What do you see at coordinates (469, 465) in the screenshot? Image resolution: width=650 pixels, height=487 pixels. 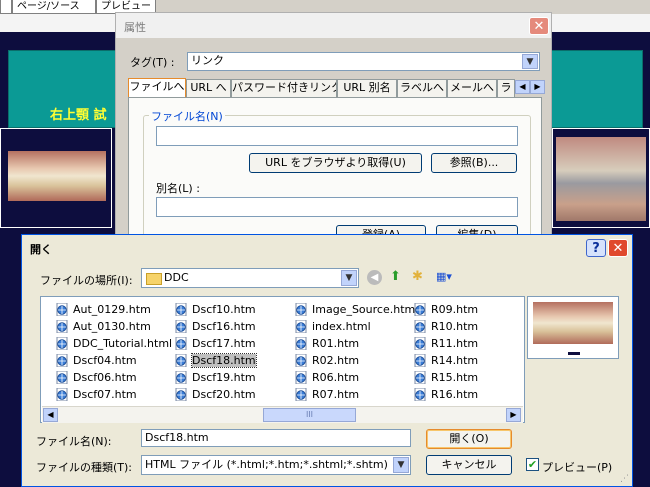 I see `cancel-button: キャンセル` at bounding box center [469, 465].